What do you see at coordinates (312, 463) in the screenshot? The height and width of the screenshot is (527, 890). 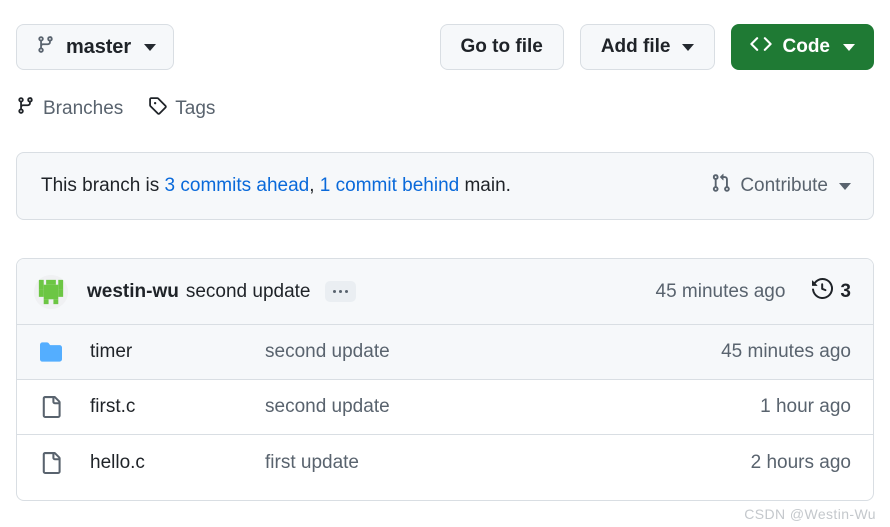 I see `file-commit-message: first update` at bounding box center [312, 463].